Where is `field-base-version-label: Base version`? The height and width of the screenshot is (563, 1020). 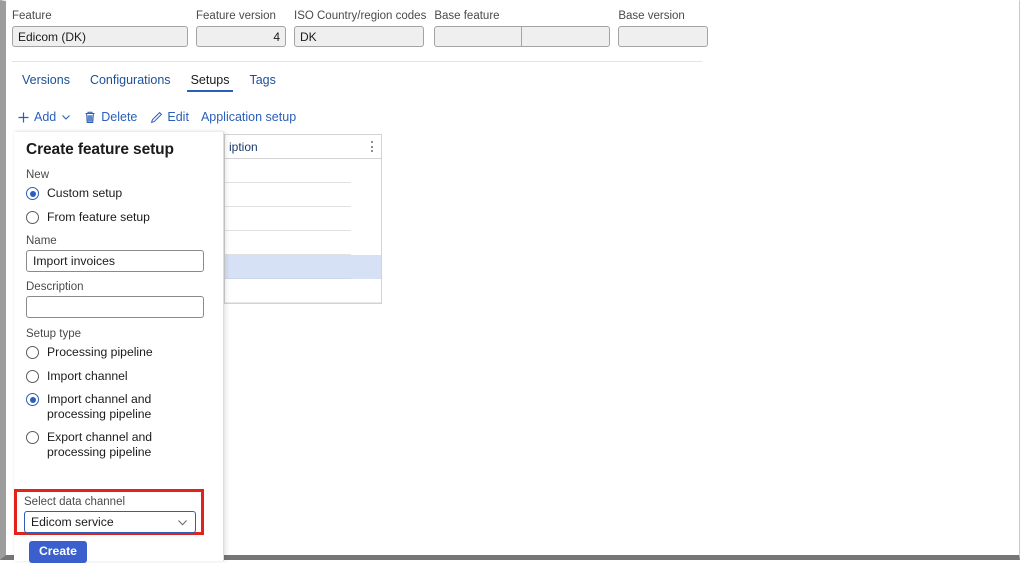 field-base-version-label: Base version is located at coordinates (651, 16).